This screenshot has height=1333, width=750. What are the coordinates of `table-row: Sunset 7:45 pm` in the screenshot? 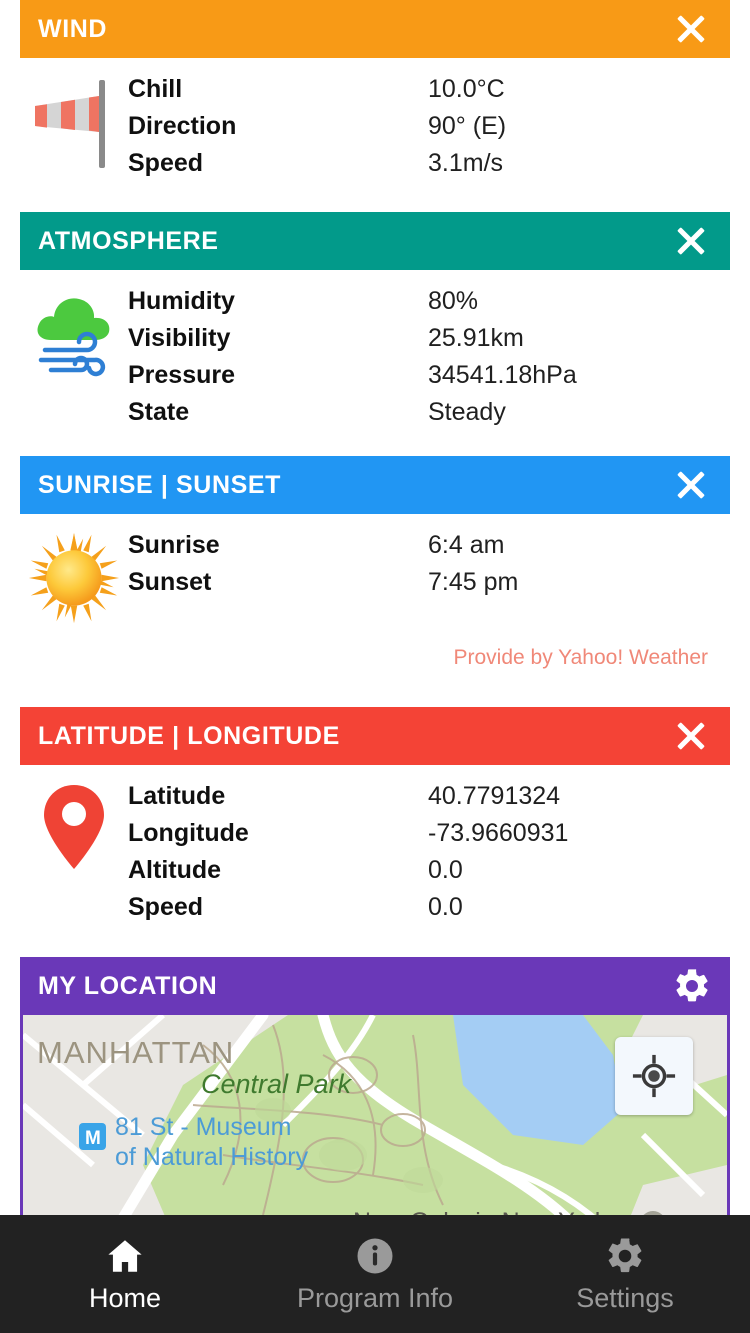 It's located at (429, 583).